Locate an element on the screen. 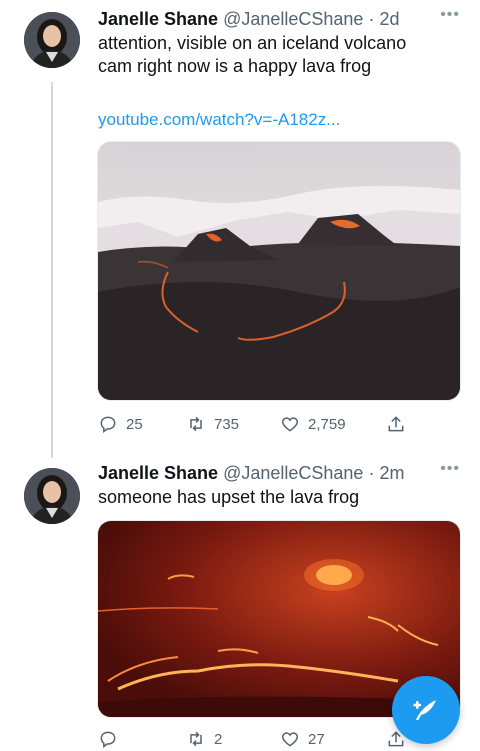 This screenshot has width=480, height=751. like-button: 2,759 is located at coordinates (333, 424).